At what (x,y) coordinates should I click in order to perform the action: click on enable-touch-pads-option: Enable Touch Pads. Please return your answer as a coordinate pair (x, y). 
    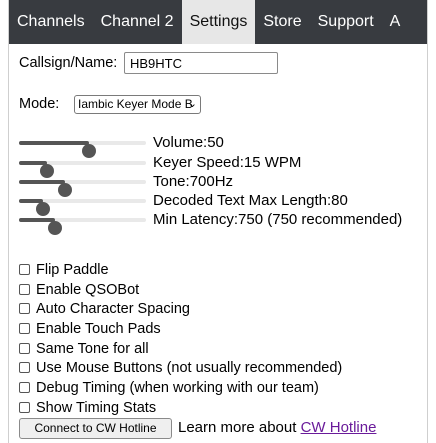
    Looking at the image, I should click on (90, 329).